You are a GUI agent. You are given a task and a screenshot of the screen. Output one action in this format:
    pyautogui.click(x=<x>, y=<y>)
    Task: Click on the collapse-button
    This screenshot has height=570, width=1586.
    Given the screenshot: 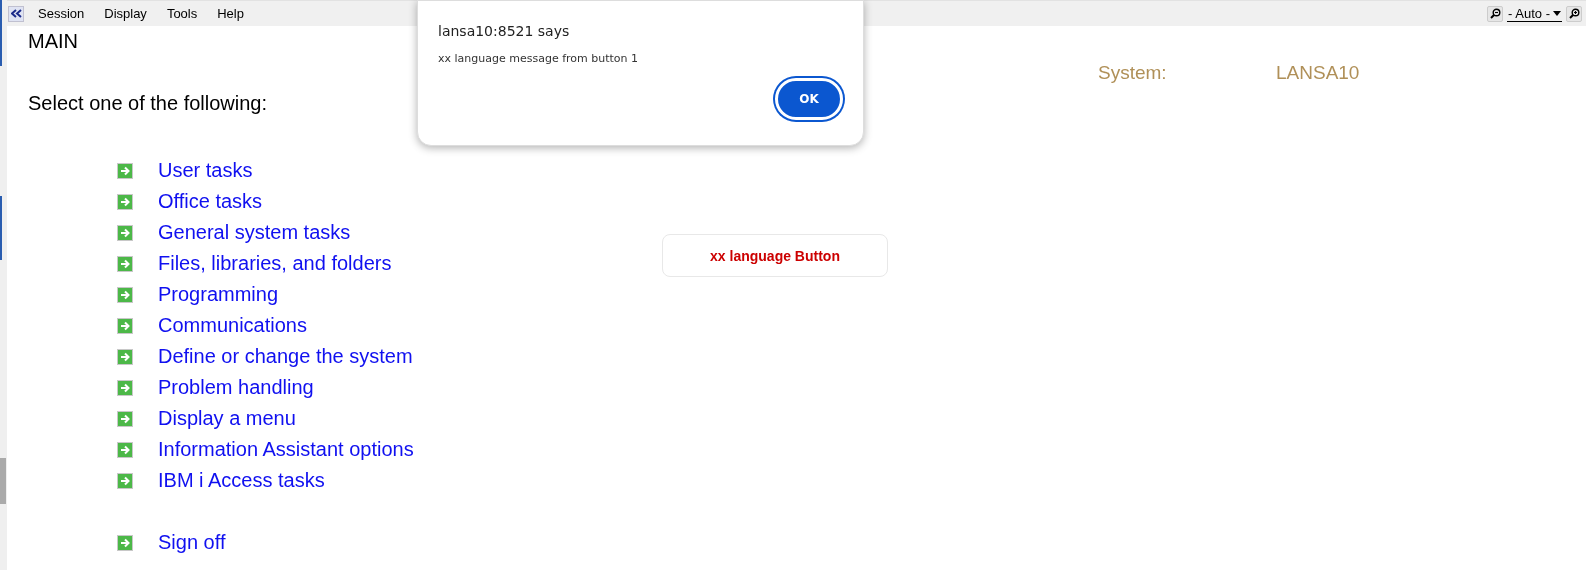 What is the action you would take?
    pyautogui.click(x=16, y=13)
    